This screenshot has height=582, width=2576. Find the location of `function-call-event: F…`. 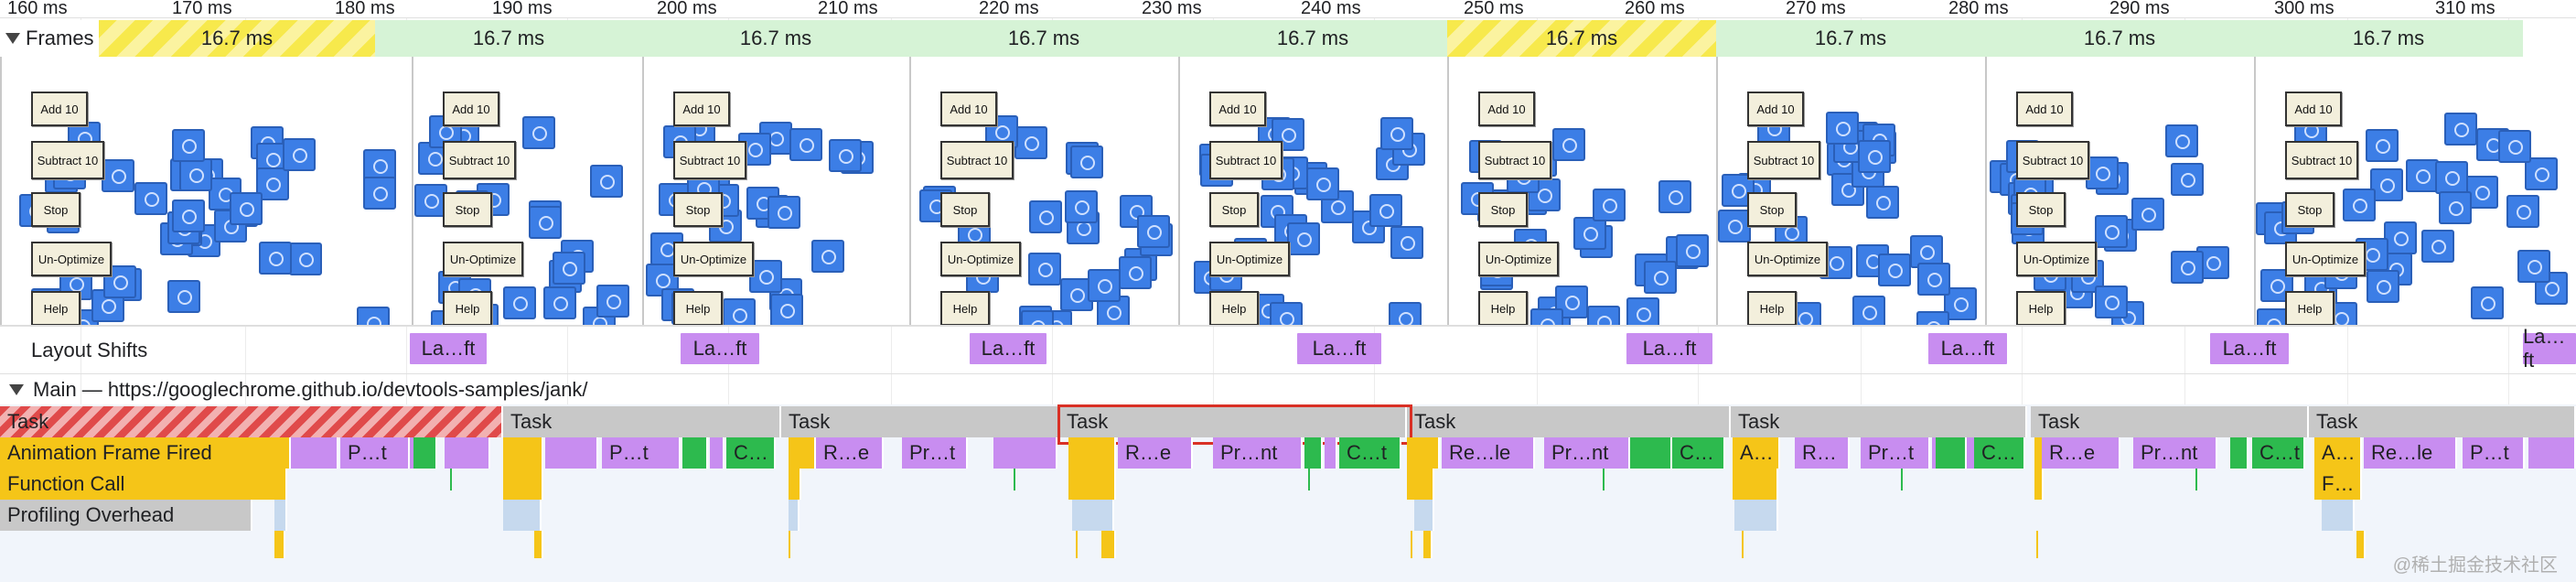

function-call-event: F… is located at coordinates (2338, 484).